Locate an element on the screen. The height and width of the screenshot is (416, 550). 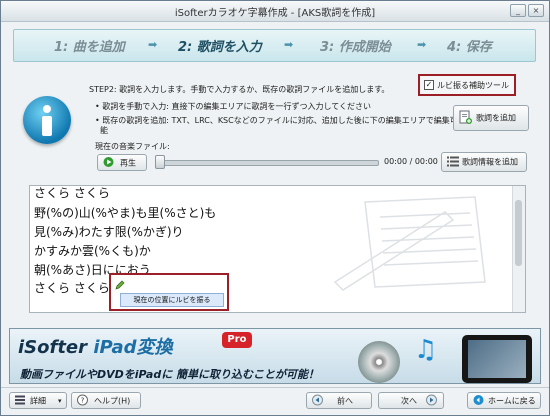
step-2-enter-lyrics: 2: 歌詞を入力 is located at coordinates (220, 47).